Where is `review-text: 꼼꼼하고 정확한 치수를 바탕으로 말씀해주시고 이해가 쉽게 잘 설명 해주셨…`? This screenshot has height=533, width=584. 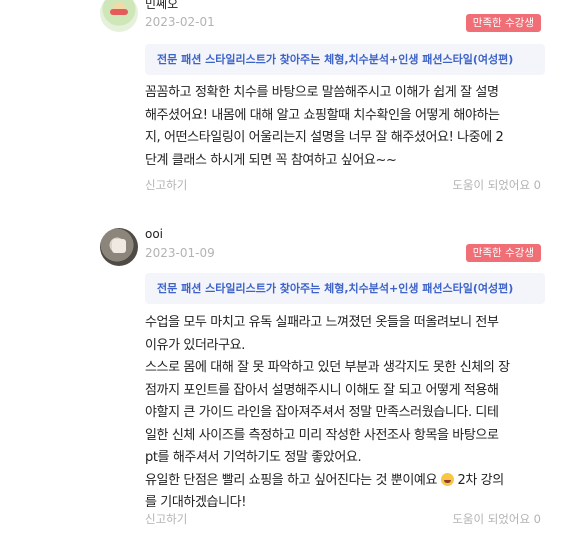
review-text: 꼼꼼하고 정확한 치수를 바탕으로 말씀해주시고 이해가 쉽게 잘 설명 해주셨… is located at coordinates (324, 126).